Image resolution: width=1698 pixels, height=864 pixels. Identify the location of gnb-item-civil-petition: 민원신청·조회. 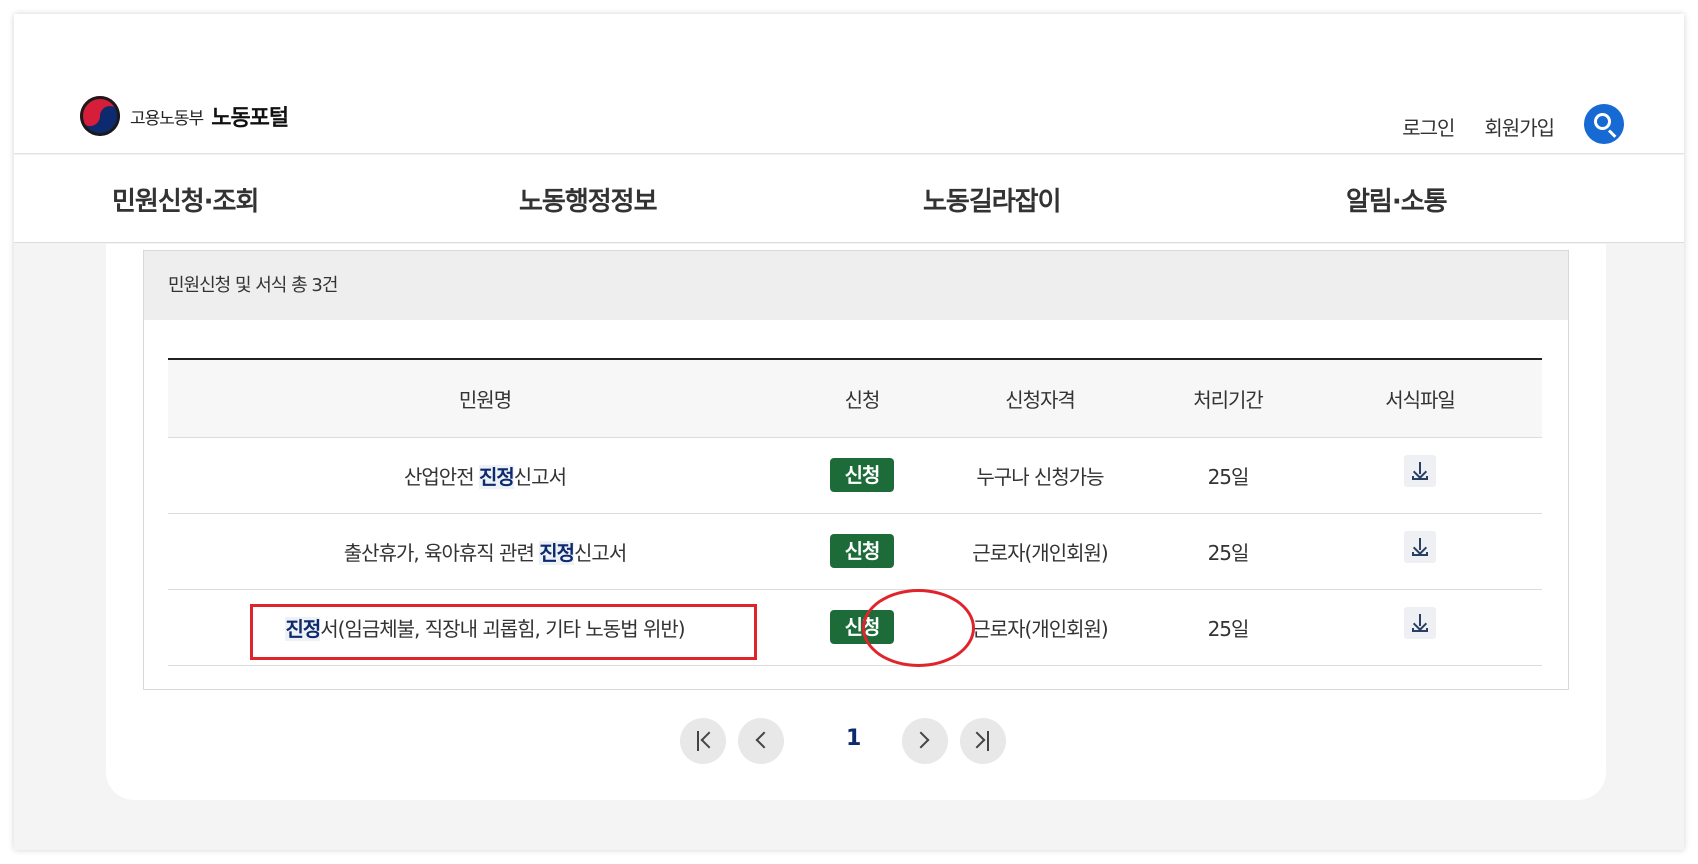
(185, 199).